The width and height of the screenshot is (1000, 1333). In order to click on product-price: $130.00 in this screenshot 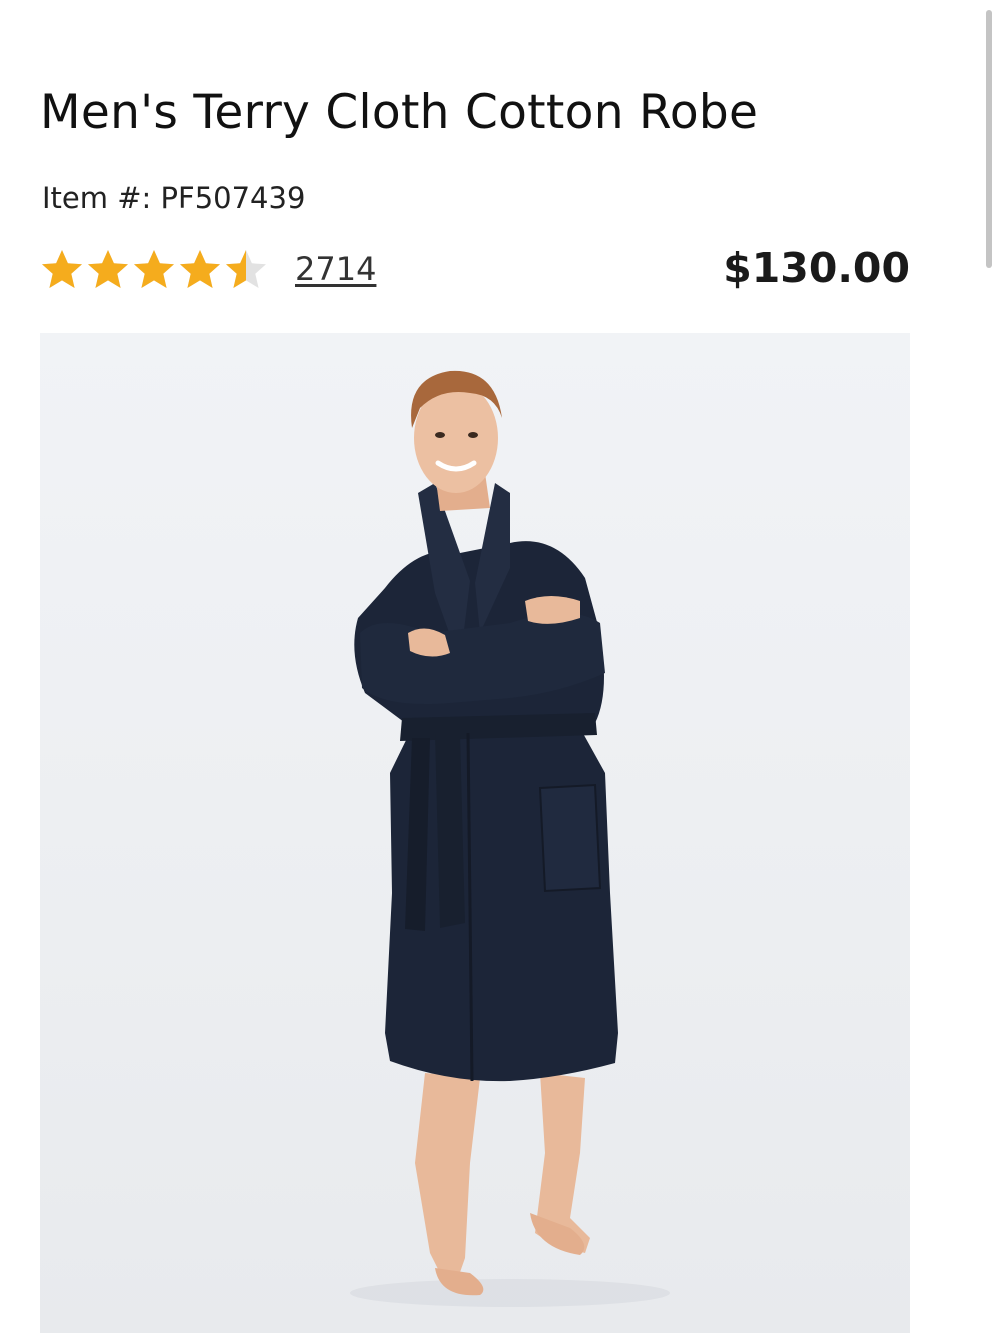, I will do `click(816, 268)`.